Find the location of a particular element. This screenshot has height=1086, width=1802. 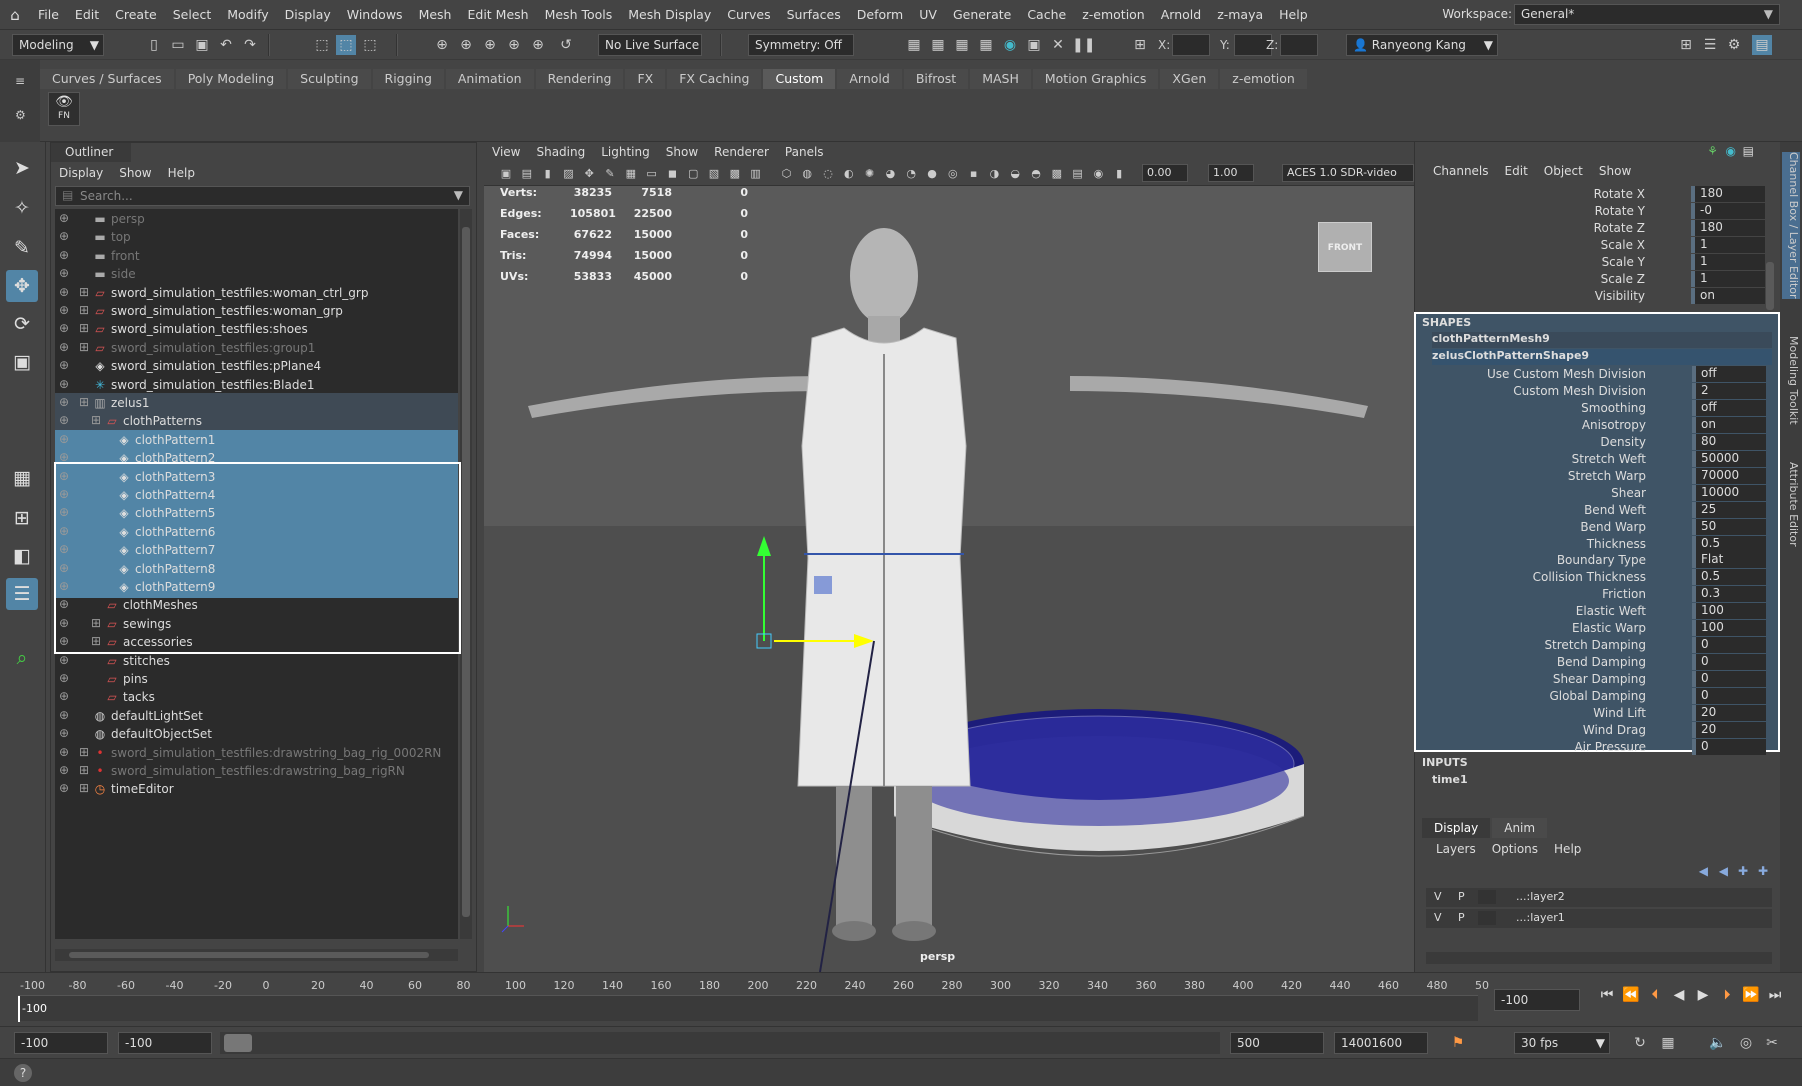

menu-generate: Generate is located at coordinates (982, 14).